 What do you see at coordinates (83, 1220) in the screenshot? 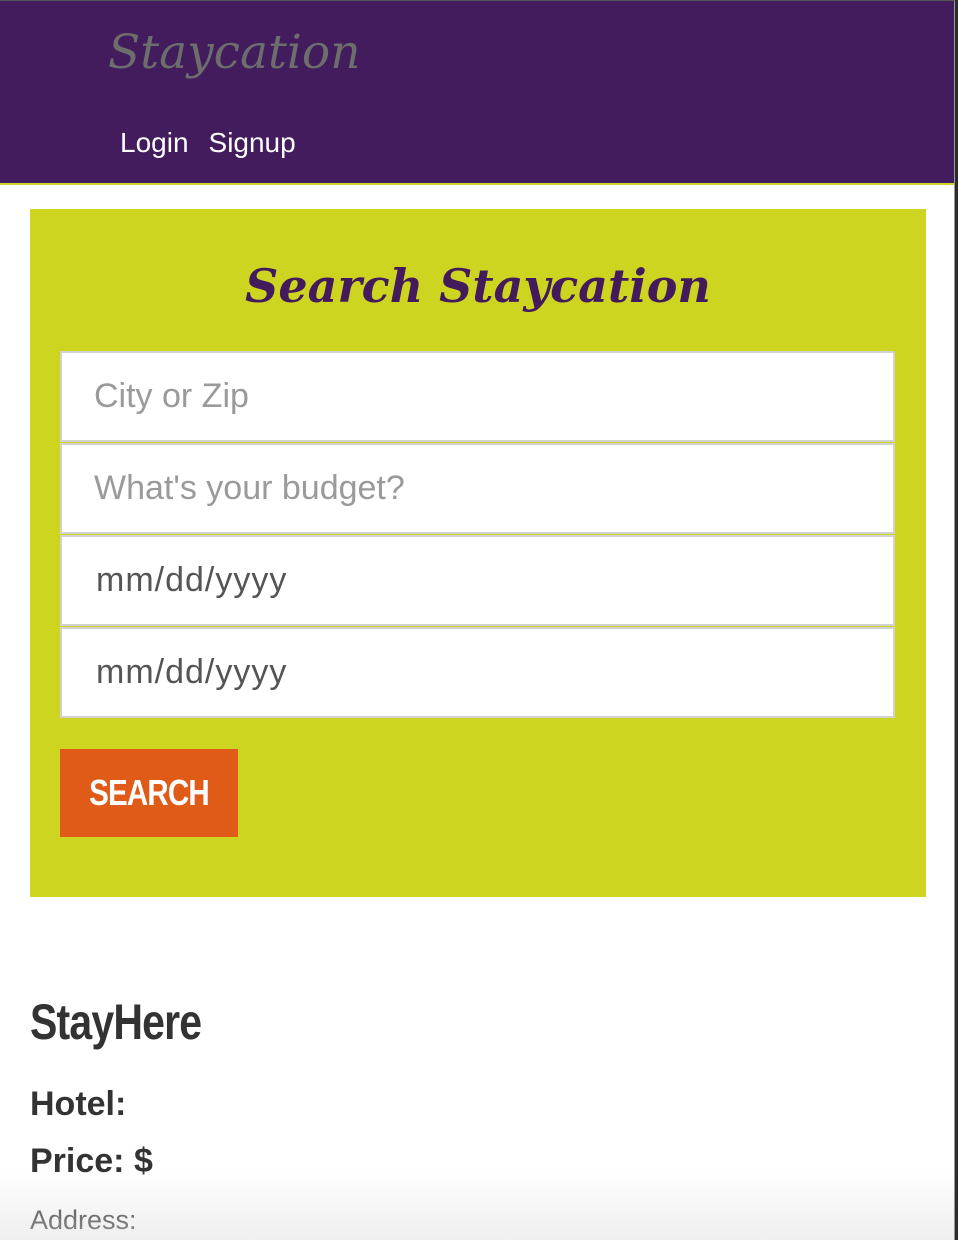
I see `address-label: Address:` at bounding box center [83, 1220].